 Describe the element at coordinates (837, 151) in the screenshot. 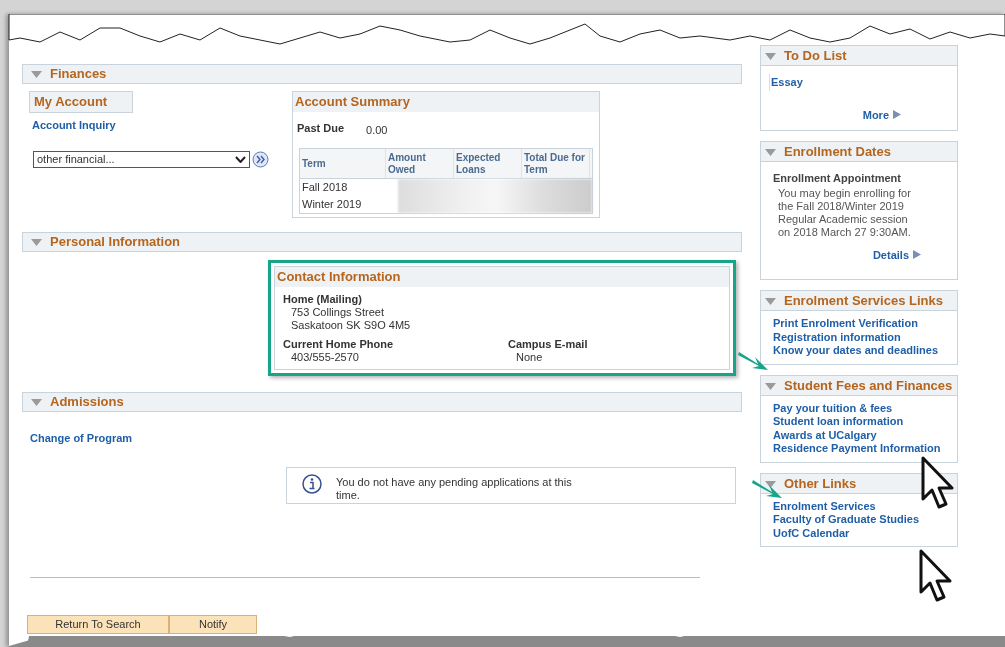

I see `panel-title: Enrollment Dates` at that location.